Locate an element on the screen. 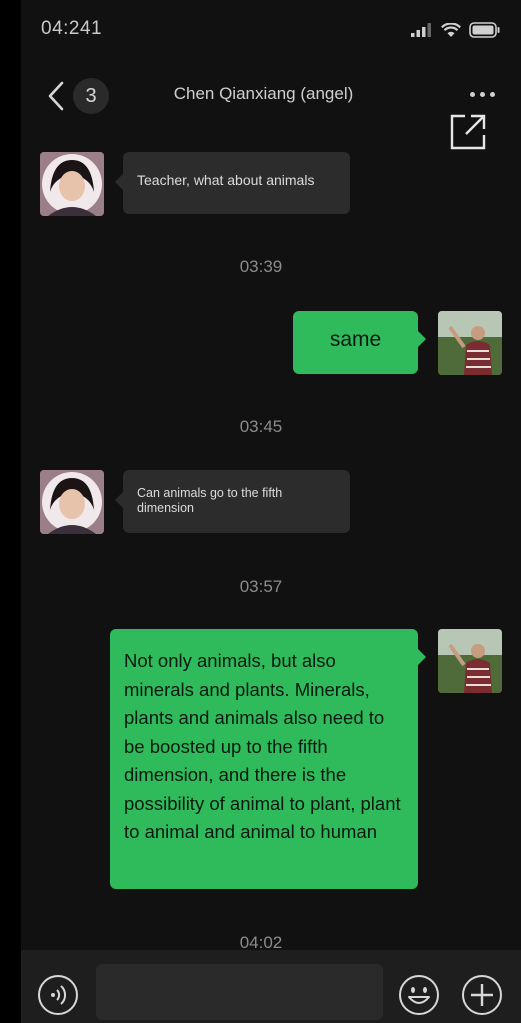 Image resolution: width=521 pixels, height=1023 pixels. chat-header: 3 Chen Qianxiang (angel) is located at coordinates (271, 96).